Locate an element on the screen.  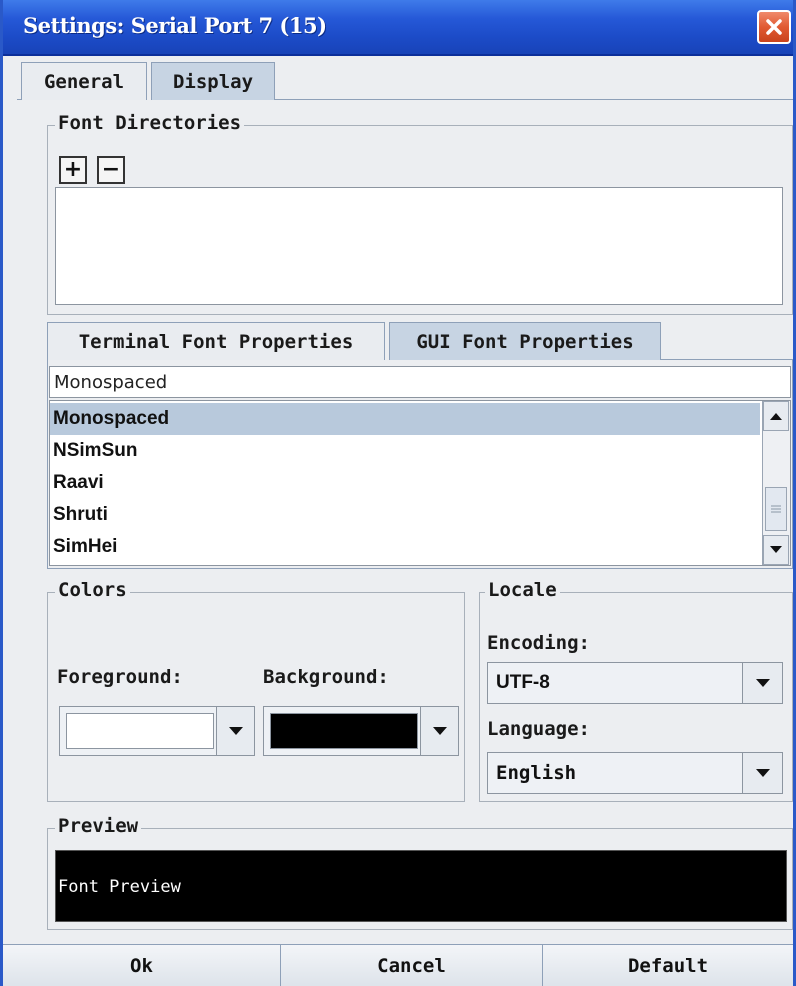
list-item-shruti: Shruti is located at coordinates (405, 515).